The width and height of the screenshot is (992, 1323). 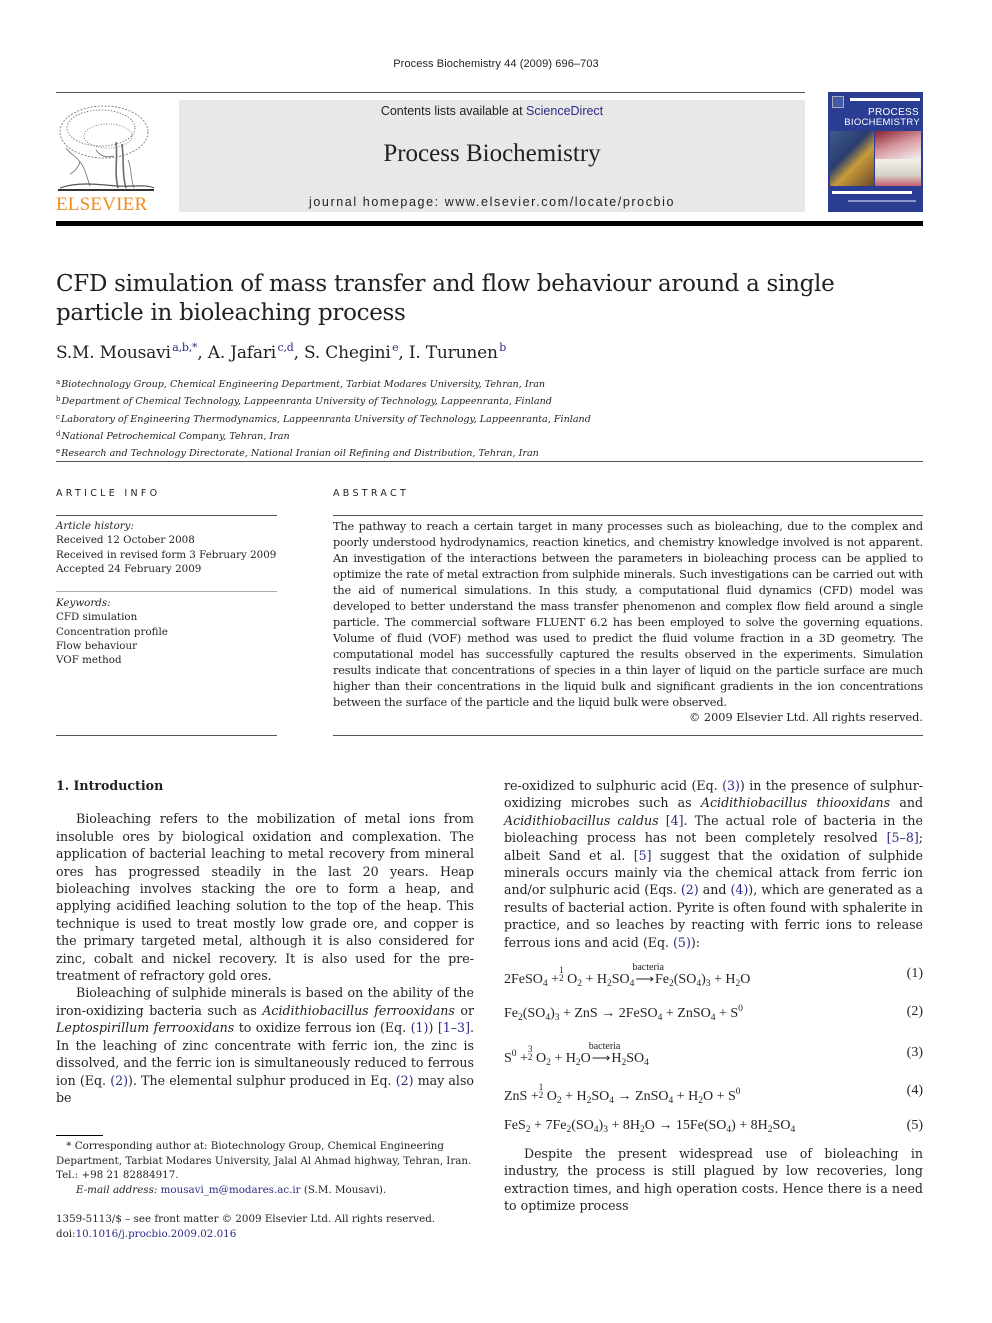 What do you see at coordinates (286, 347) in the screenshot?
I see `author-affil-marker: c,d` at bounding box center [286, 347].